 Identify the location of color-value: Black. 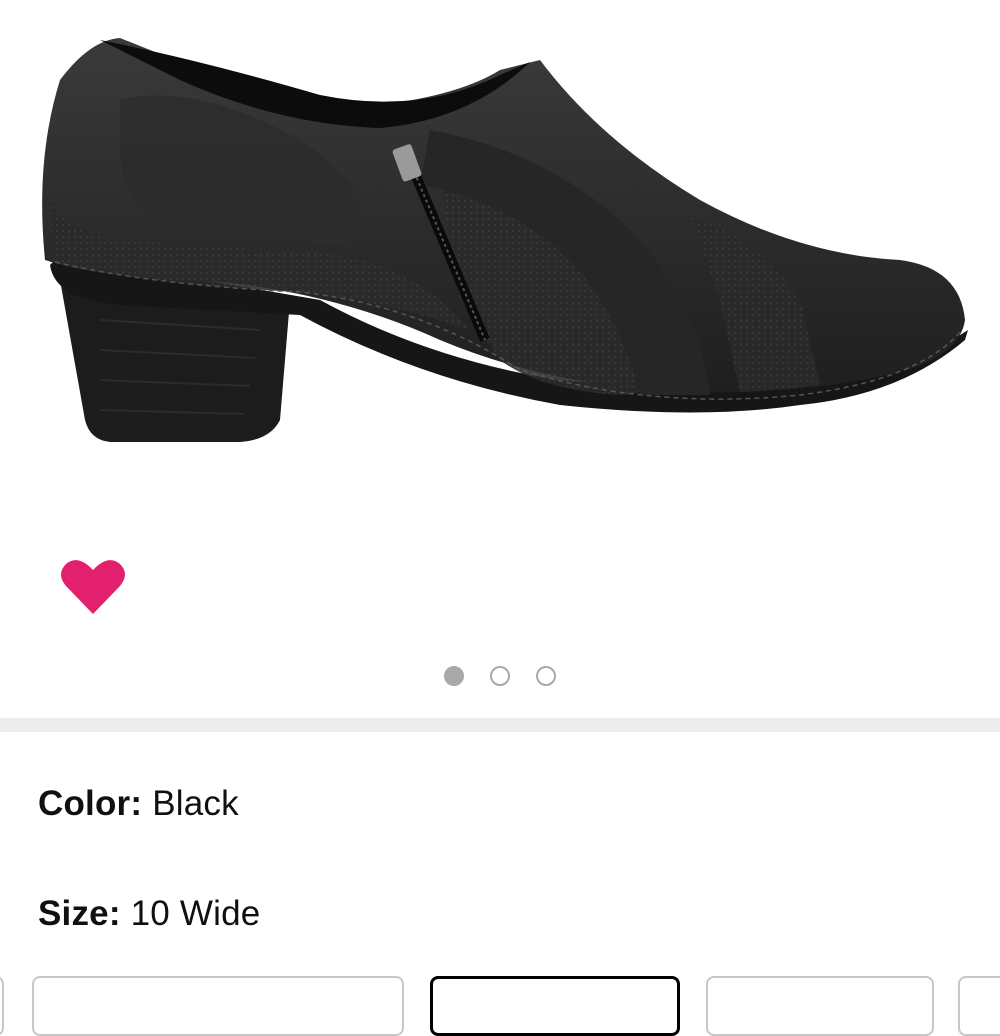
(195, 803).